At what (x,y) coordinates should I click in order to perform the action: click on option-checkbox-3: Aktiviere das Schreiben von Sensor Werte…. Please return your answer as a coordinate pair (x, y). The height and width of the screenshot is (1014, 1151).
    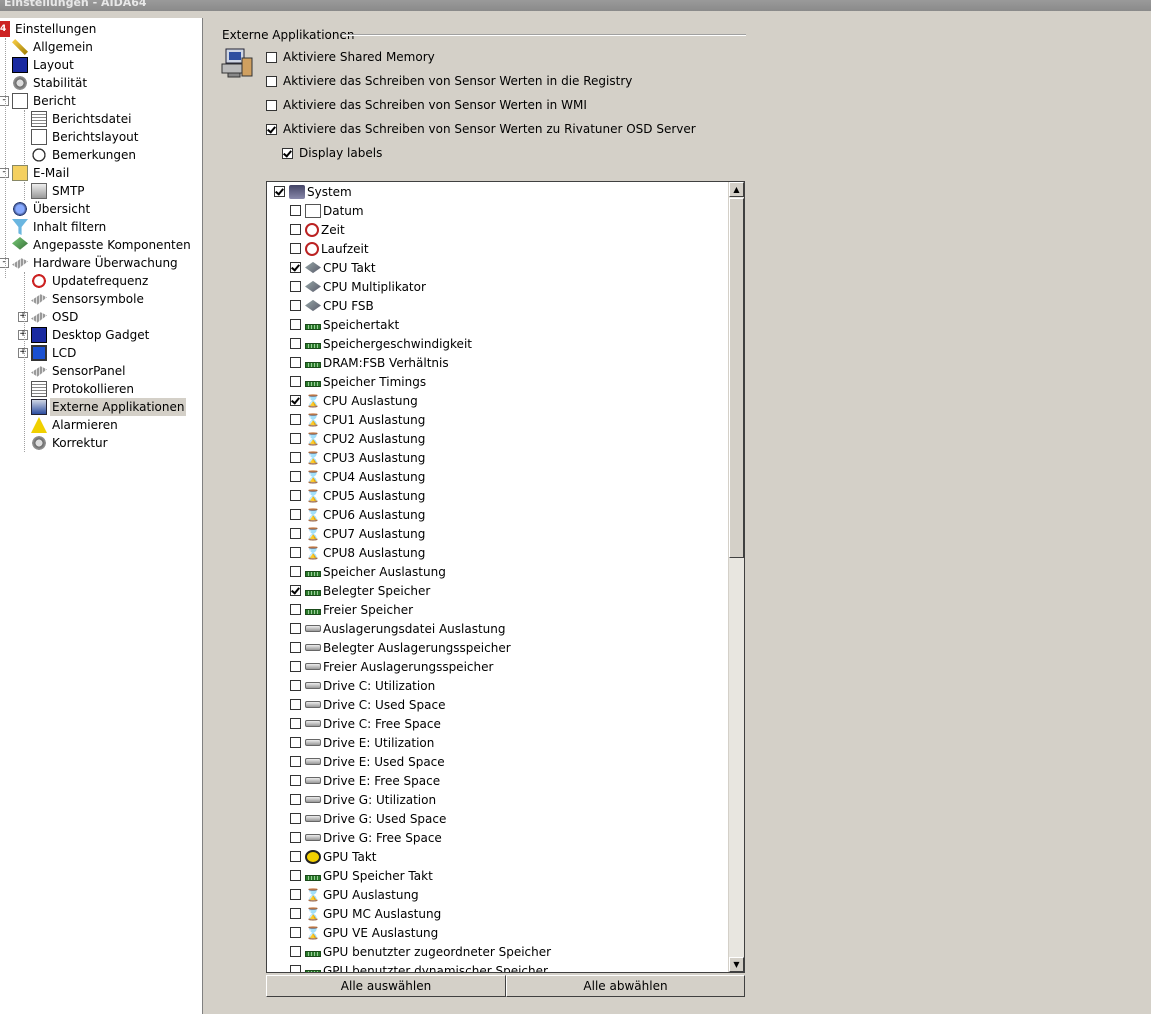
    Looking at the image, I should click on (426, 105).